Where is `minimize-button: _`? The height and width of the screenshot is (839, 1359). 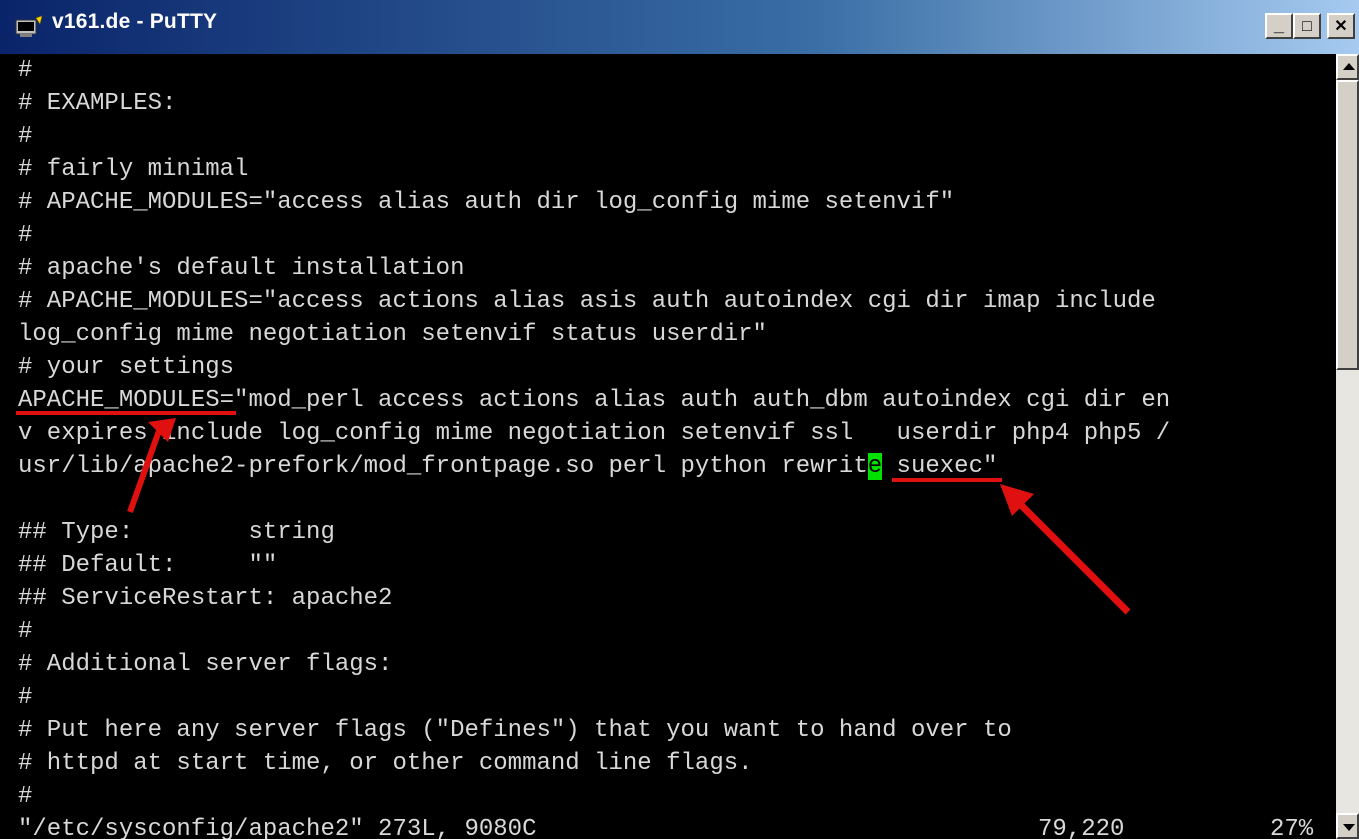 minimize-button: _ is located at coordinates (1279, 26).